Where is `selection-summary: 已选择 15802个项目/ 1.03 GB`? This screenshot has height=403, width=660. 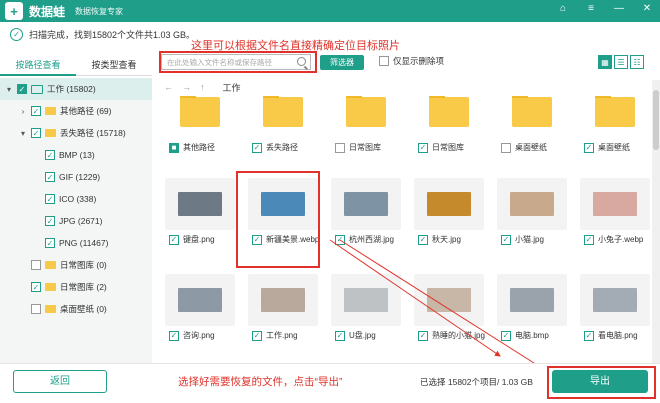
selection-summary: 已选择 15802个项目/ 1.03 GB is located at coordinates (476, 382).